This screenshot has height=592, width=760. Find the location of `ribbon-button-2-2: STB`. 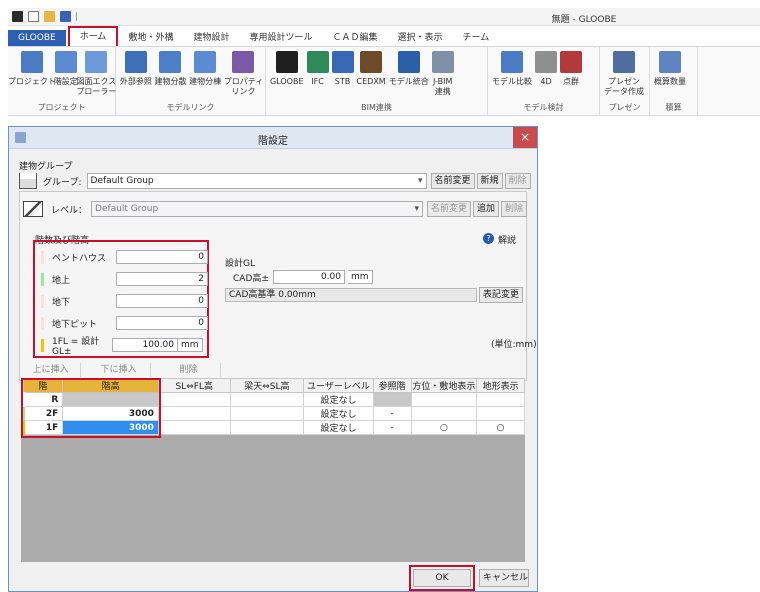

ribbon-button-2-2: STB is located at coordinates (342, 74).